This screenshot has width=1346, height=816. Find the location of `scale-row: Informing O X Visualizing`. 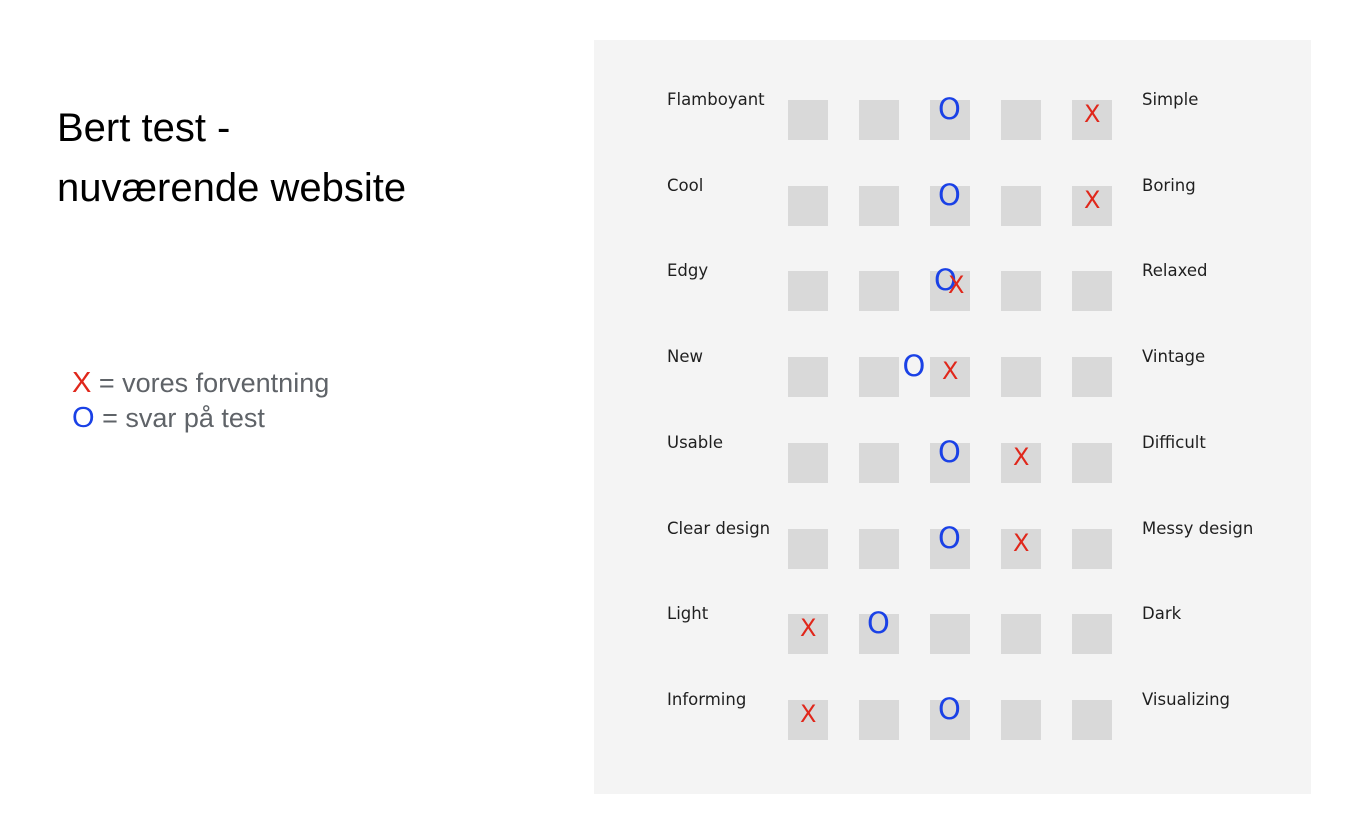

scale-row: Informing O X Visualizing is located at coordinates (952, 714).